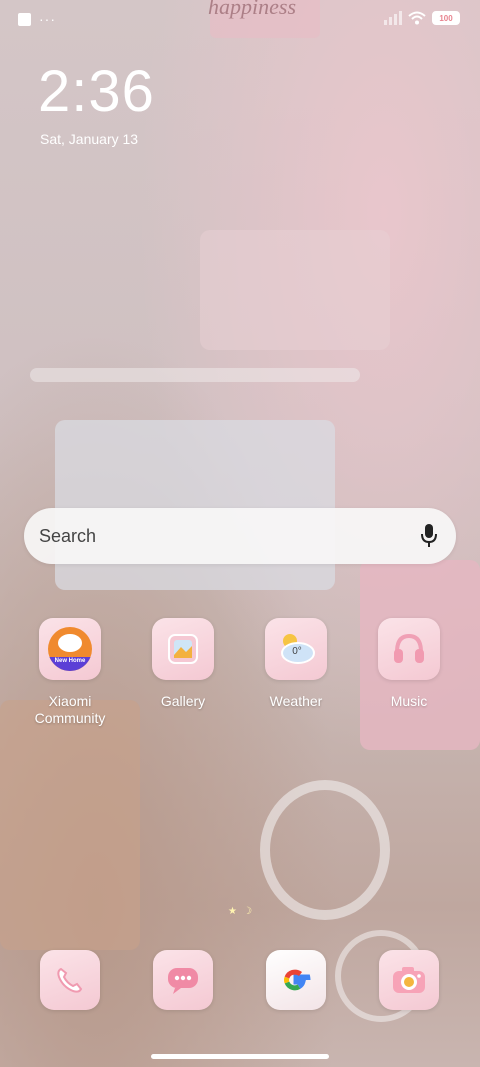 The height and width of the screenshot is (1067, 480). Describe the element at coordinates (70, 649) in the screenshot. I see `xiaomi-community-icon: New Home` at that location.